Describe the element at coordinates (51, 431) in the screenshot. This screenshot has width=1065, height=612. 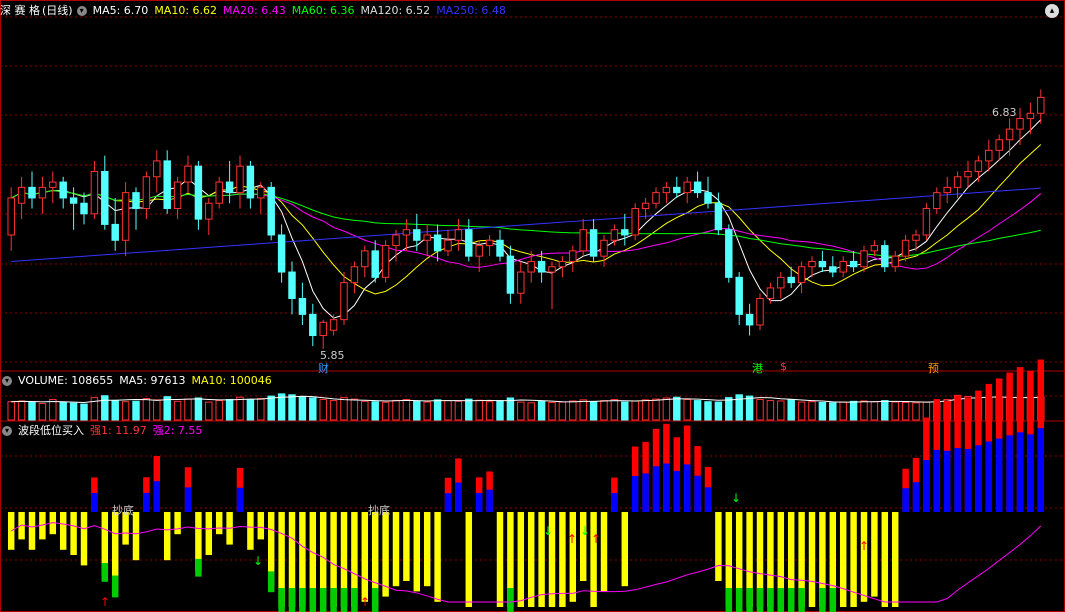
I see `indicator-title: 波段低位买入` at that location.